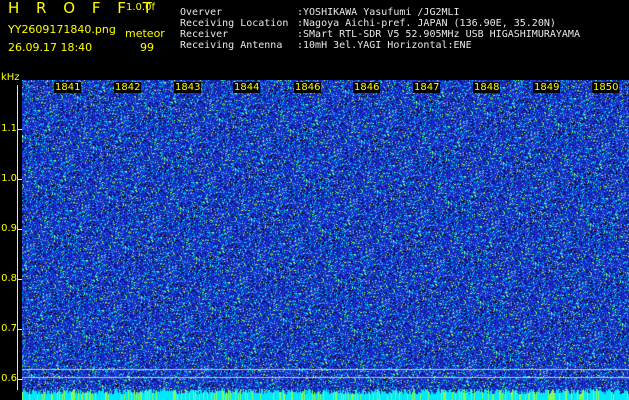 Image resolution: width=629 pixels, height=400 pixels. I want to click on version-label: 1.0.0f, so click(140, 7).